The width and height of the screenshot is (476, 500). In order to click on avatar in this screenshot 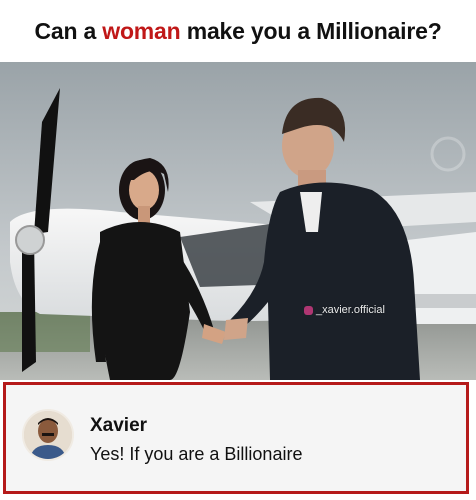, I will do `click(48, 435)`.